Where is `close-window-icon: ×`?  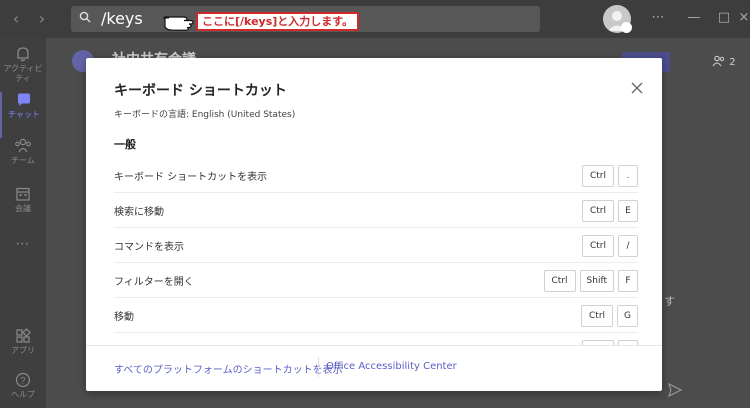 close-window-icon: × is located at coordinates (744, 18).